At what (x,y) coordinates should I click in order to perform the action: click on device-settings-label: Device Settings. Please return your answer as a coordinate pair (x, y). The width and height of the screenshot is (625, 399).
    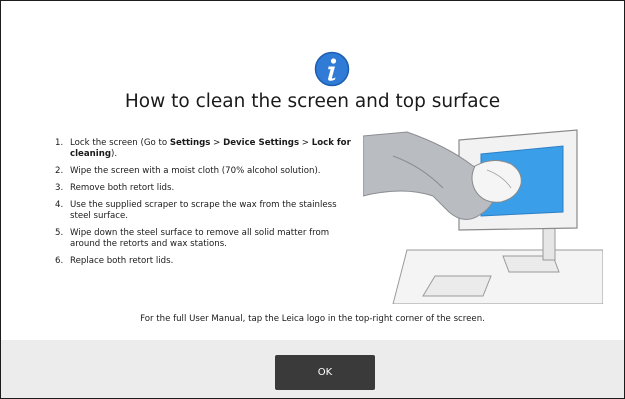
    Looking at the image, I should click on (261, 143).